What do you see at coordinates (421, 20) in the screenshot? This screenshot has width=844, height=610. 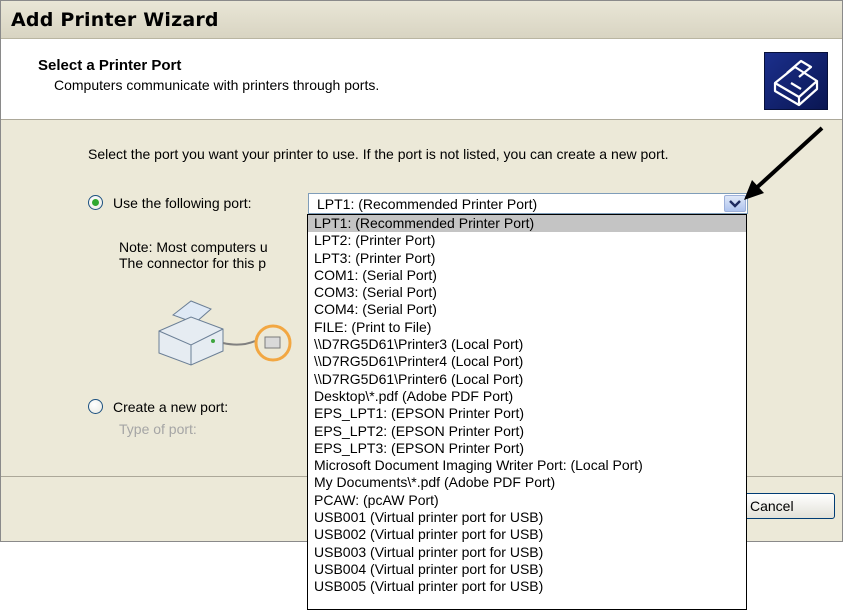 I see `title-bar: Add Printer Wizard` at bounding box center [421, 20].